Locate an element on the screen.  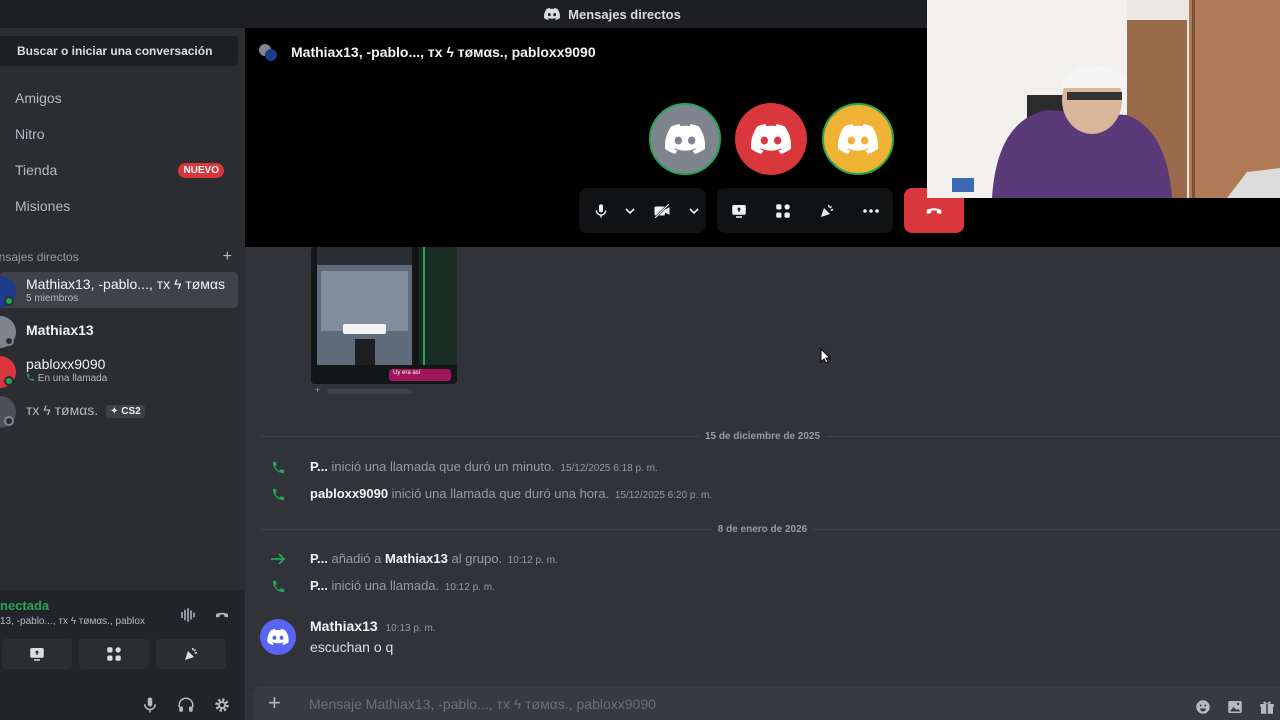
add-attachment-icon: + is located at coordinates (274, 703).